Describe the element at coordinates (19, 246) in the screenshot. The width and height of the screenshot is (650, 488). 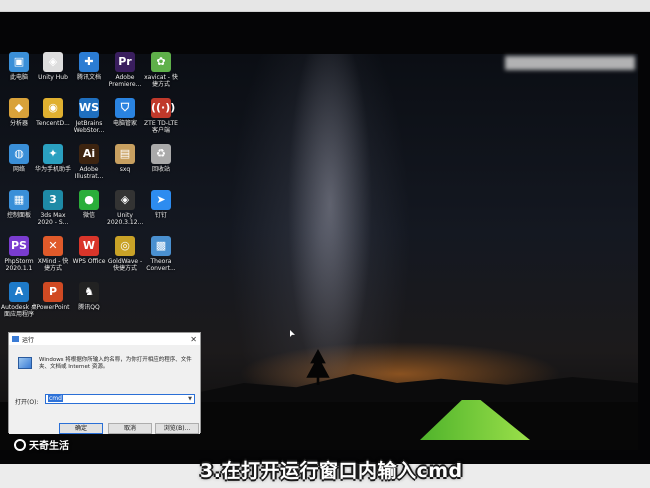
I see `app-icon: PS` at that location.